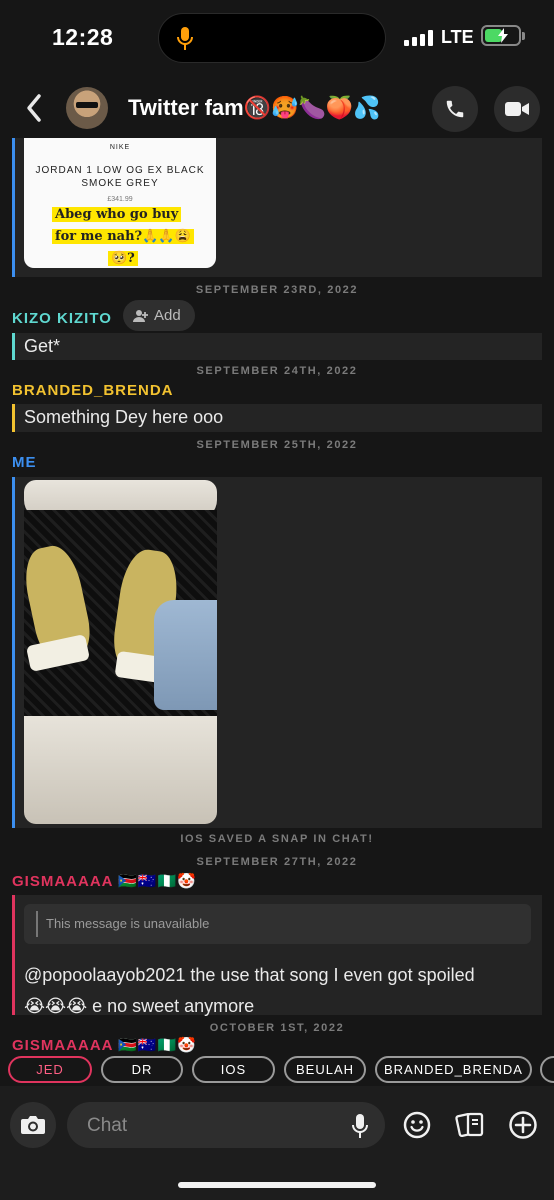  I want to click on add-person-icon, so click(140, 315).